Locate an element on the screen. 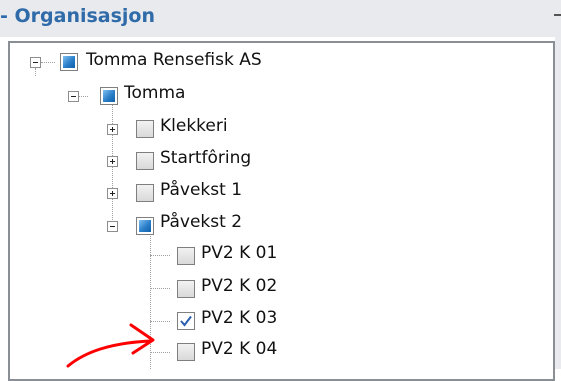 This screenshot has height=381, width=561. red-arrow-annotation is located at coordinates (110, 345).